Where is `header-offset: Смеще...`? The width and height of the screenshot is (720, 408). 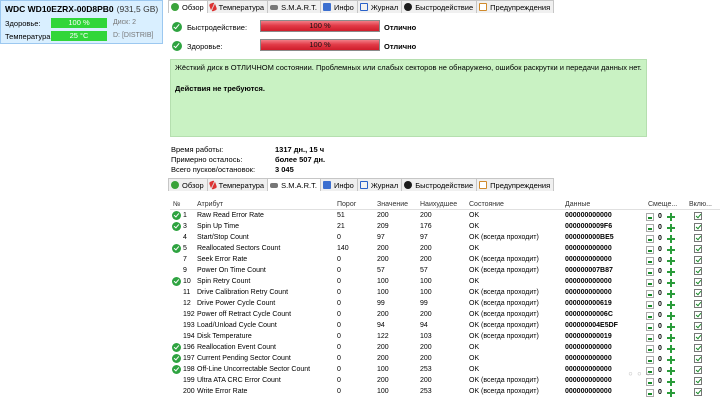
header-offset: Смеще... is located at coordinates (662, 204).